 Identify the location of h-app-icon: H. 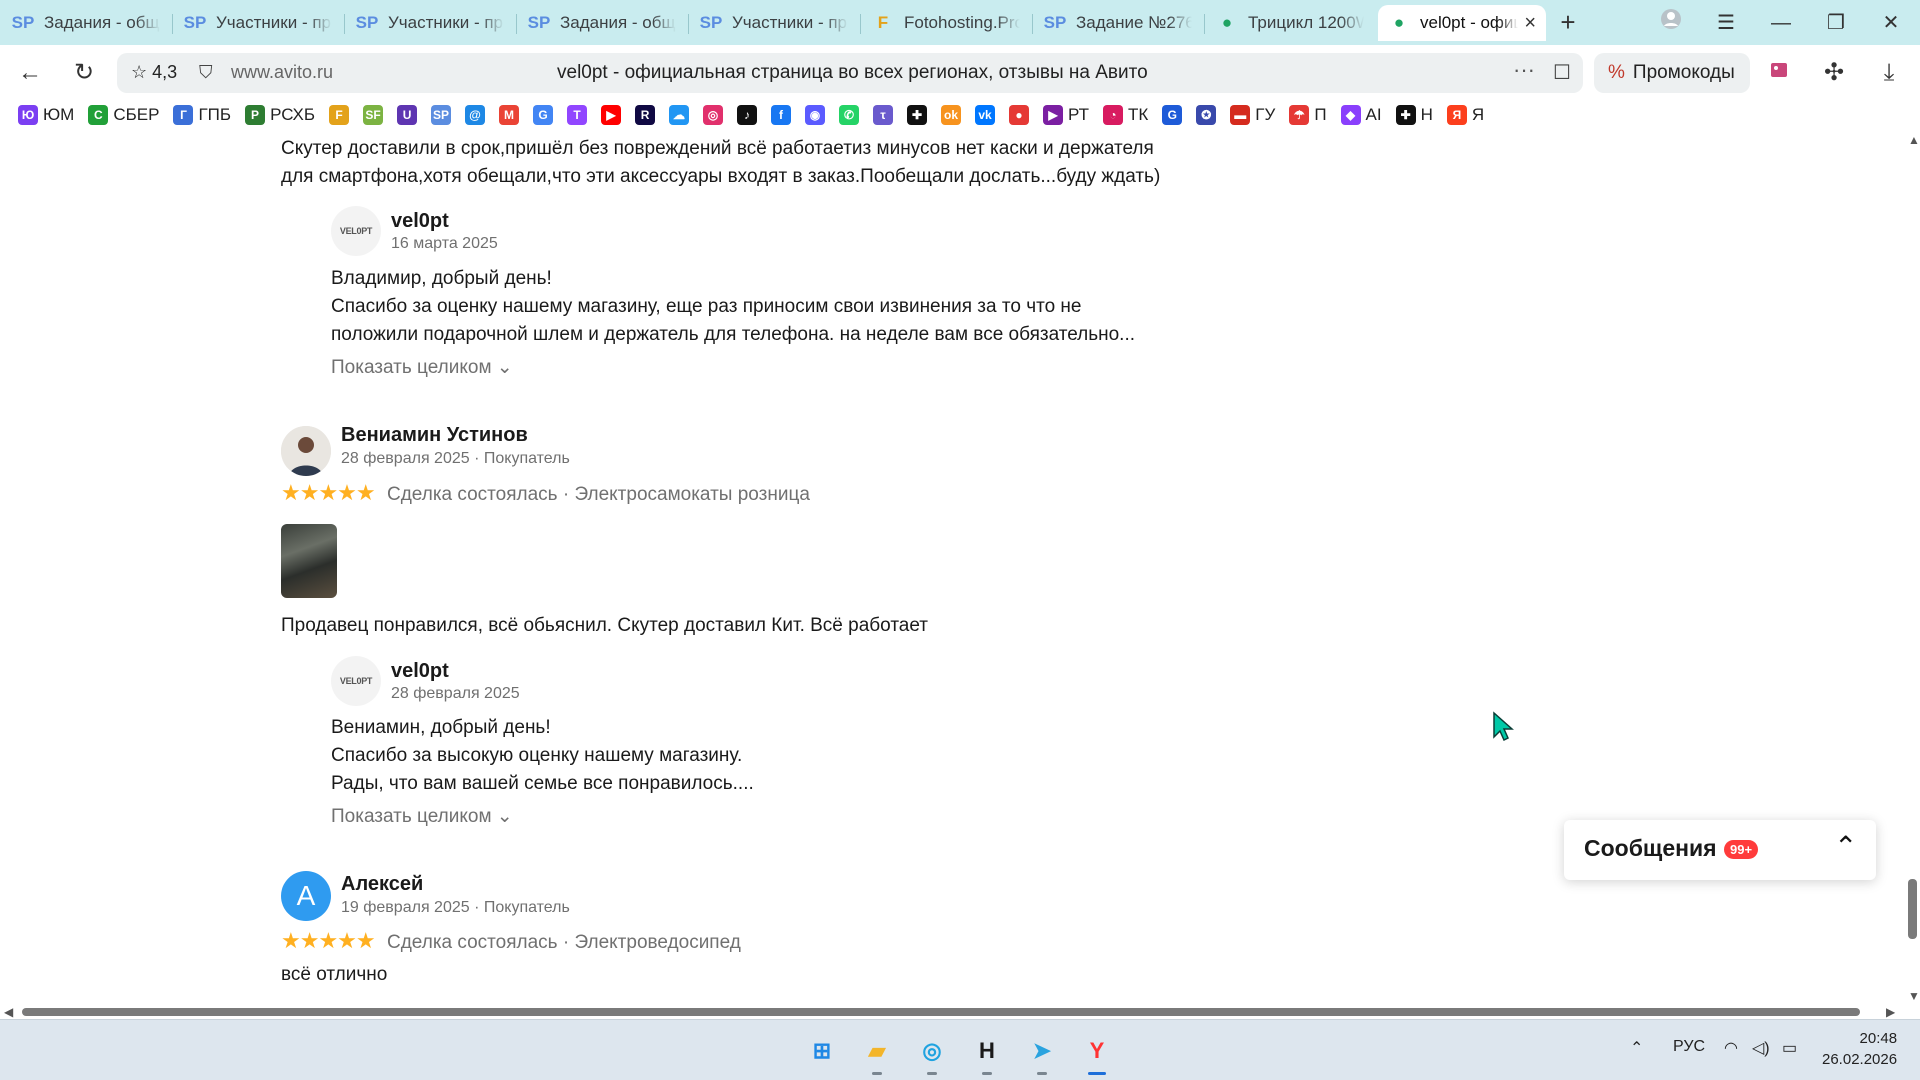
(987, 1051).